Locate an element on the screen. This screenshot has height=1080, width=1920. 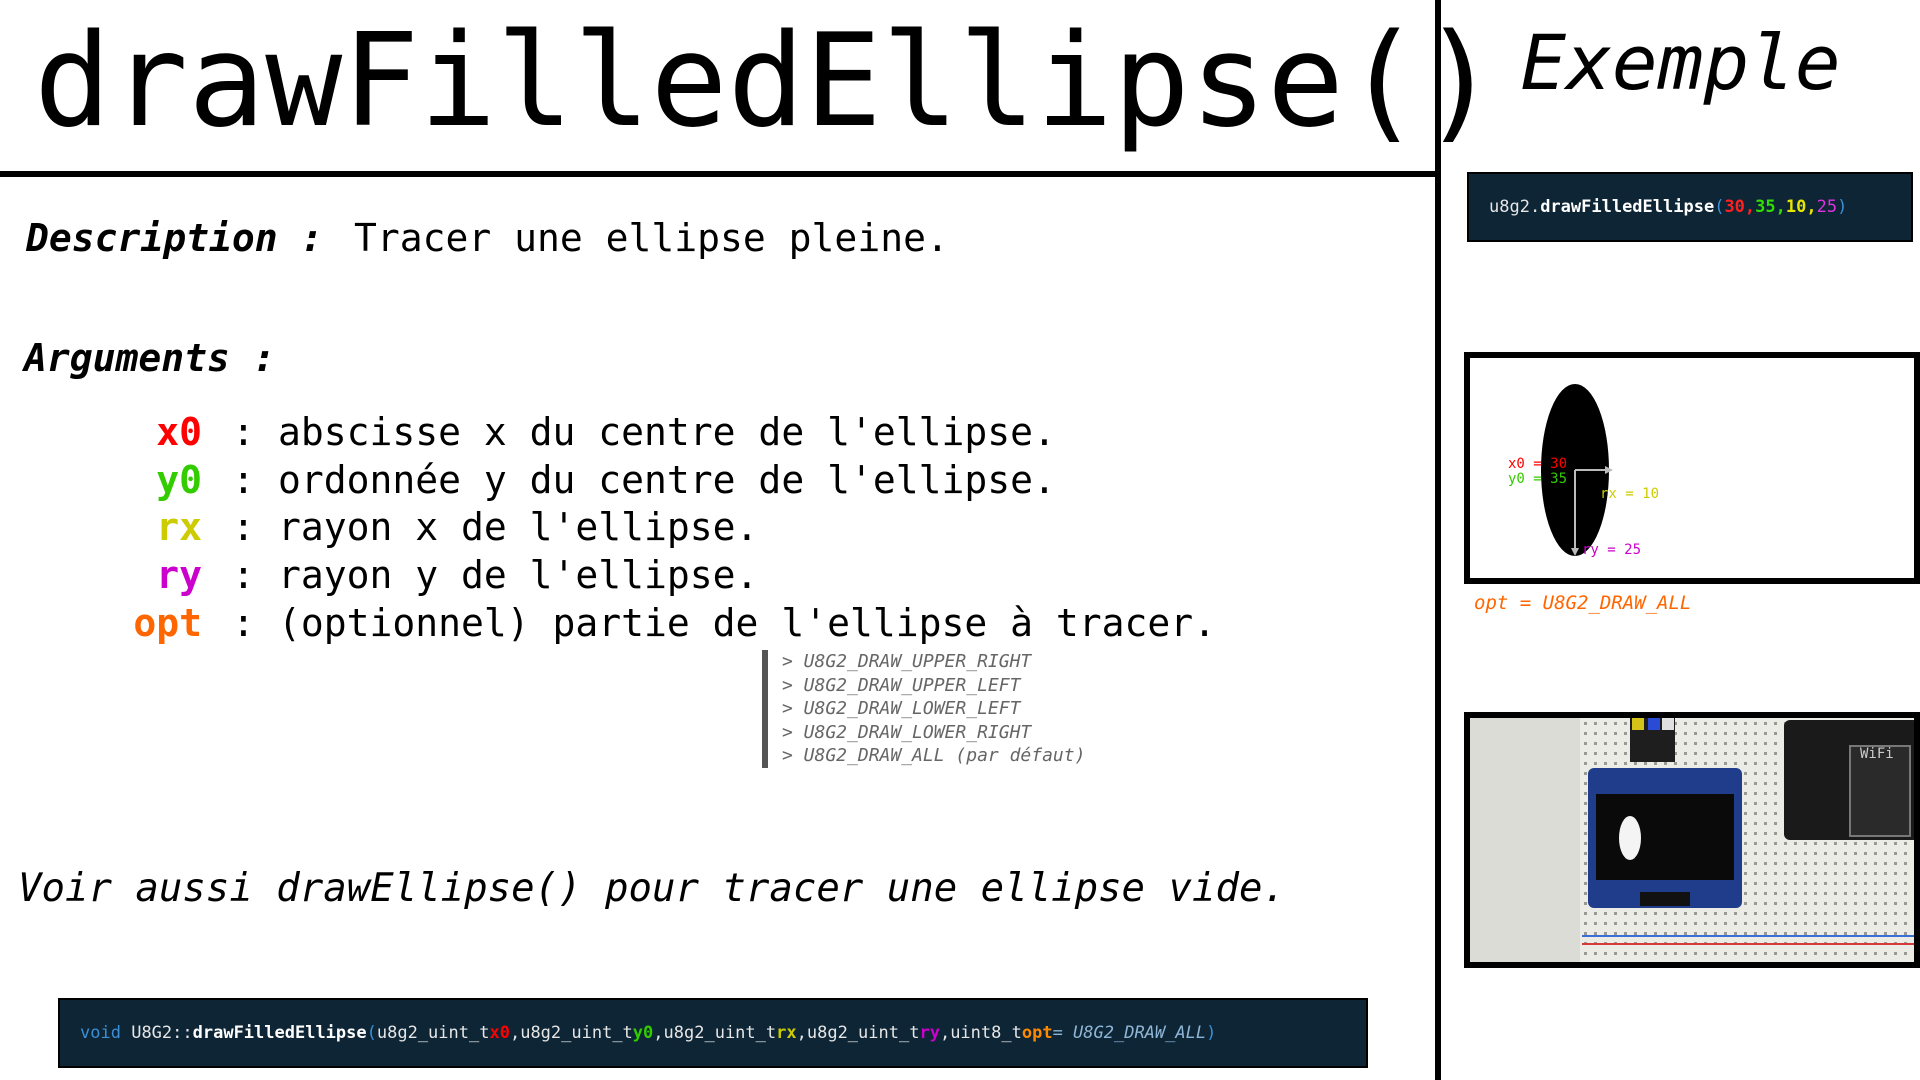
code-type: uint8_t is located at coordinates (986, 1033).